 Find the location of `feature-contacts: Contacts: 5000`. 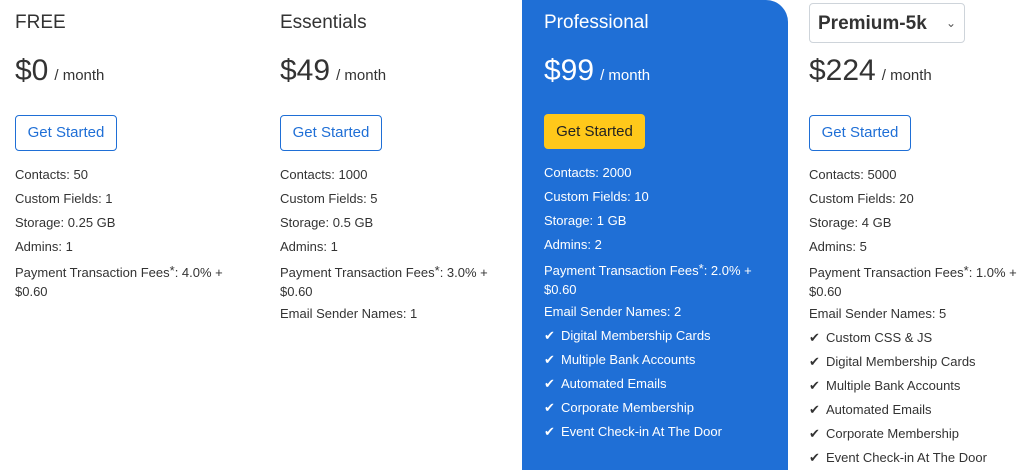

feature-contacts: Contacts: 5000 is located at coordinates (853, 174).